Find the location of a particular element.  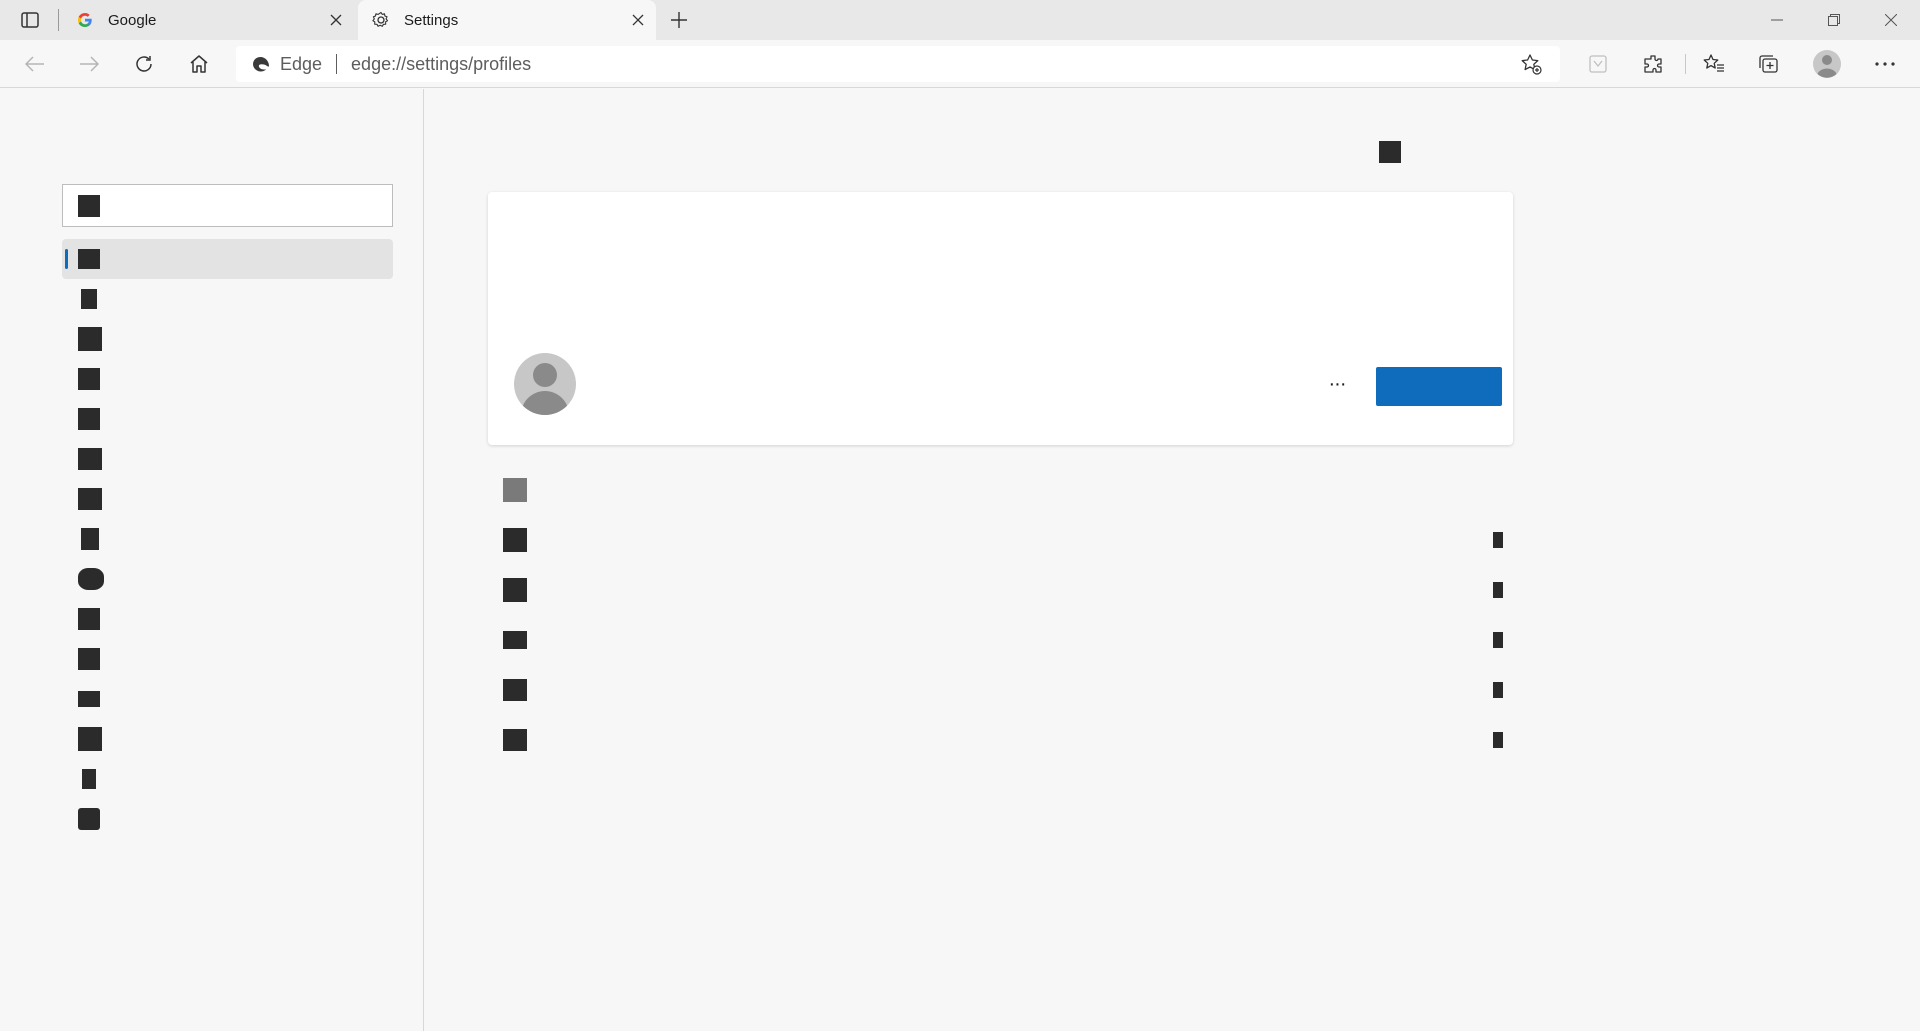

family-icon is located at coordinates (91, 579).